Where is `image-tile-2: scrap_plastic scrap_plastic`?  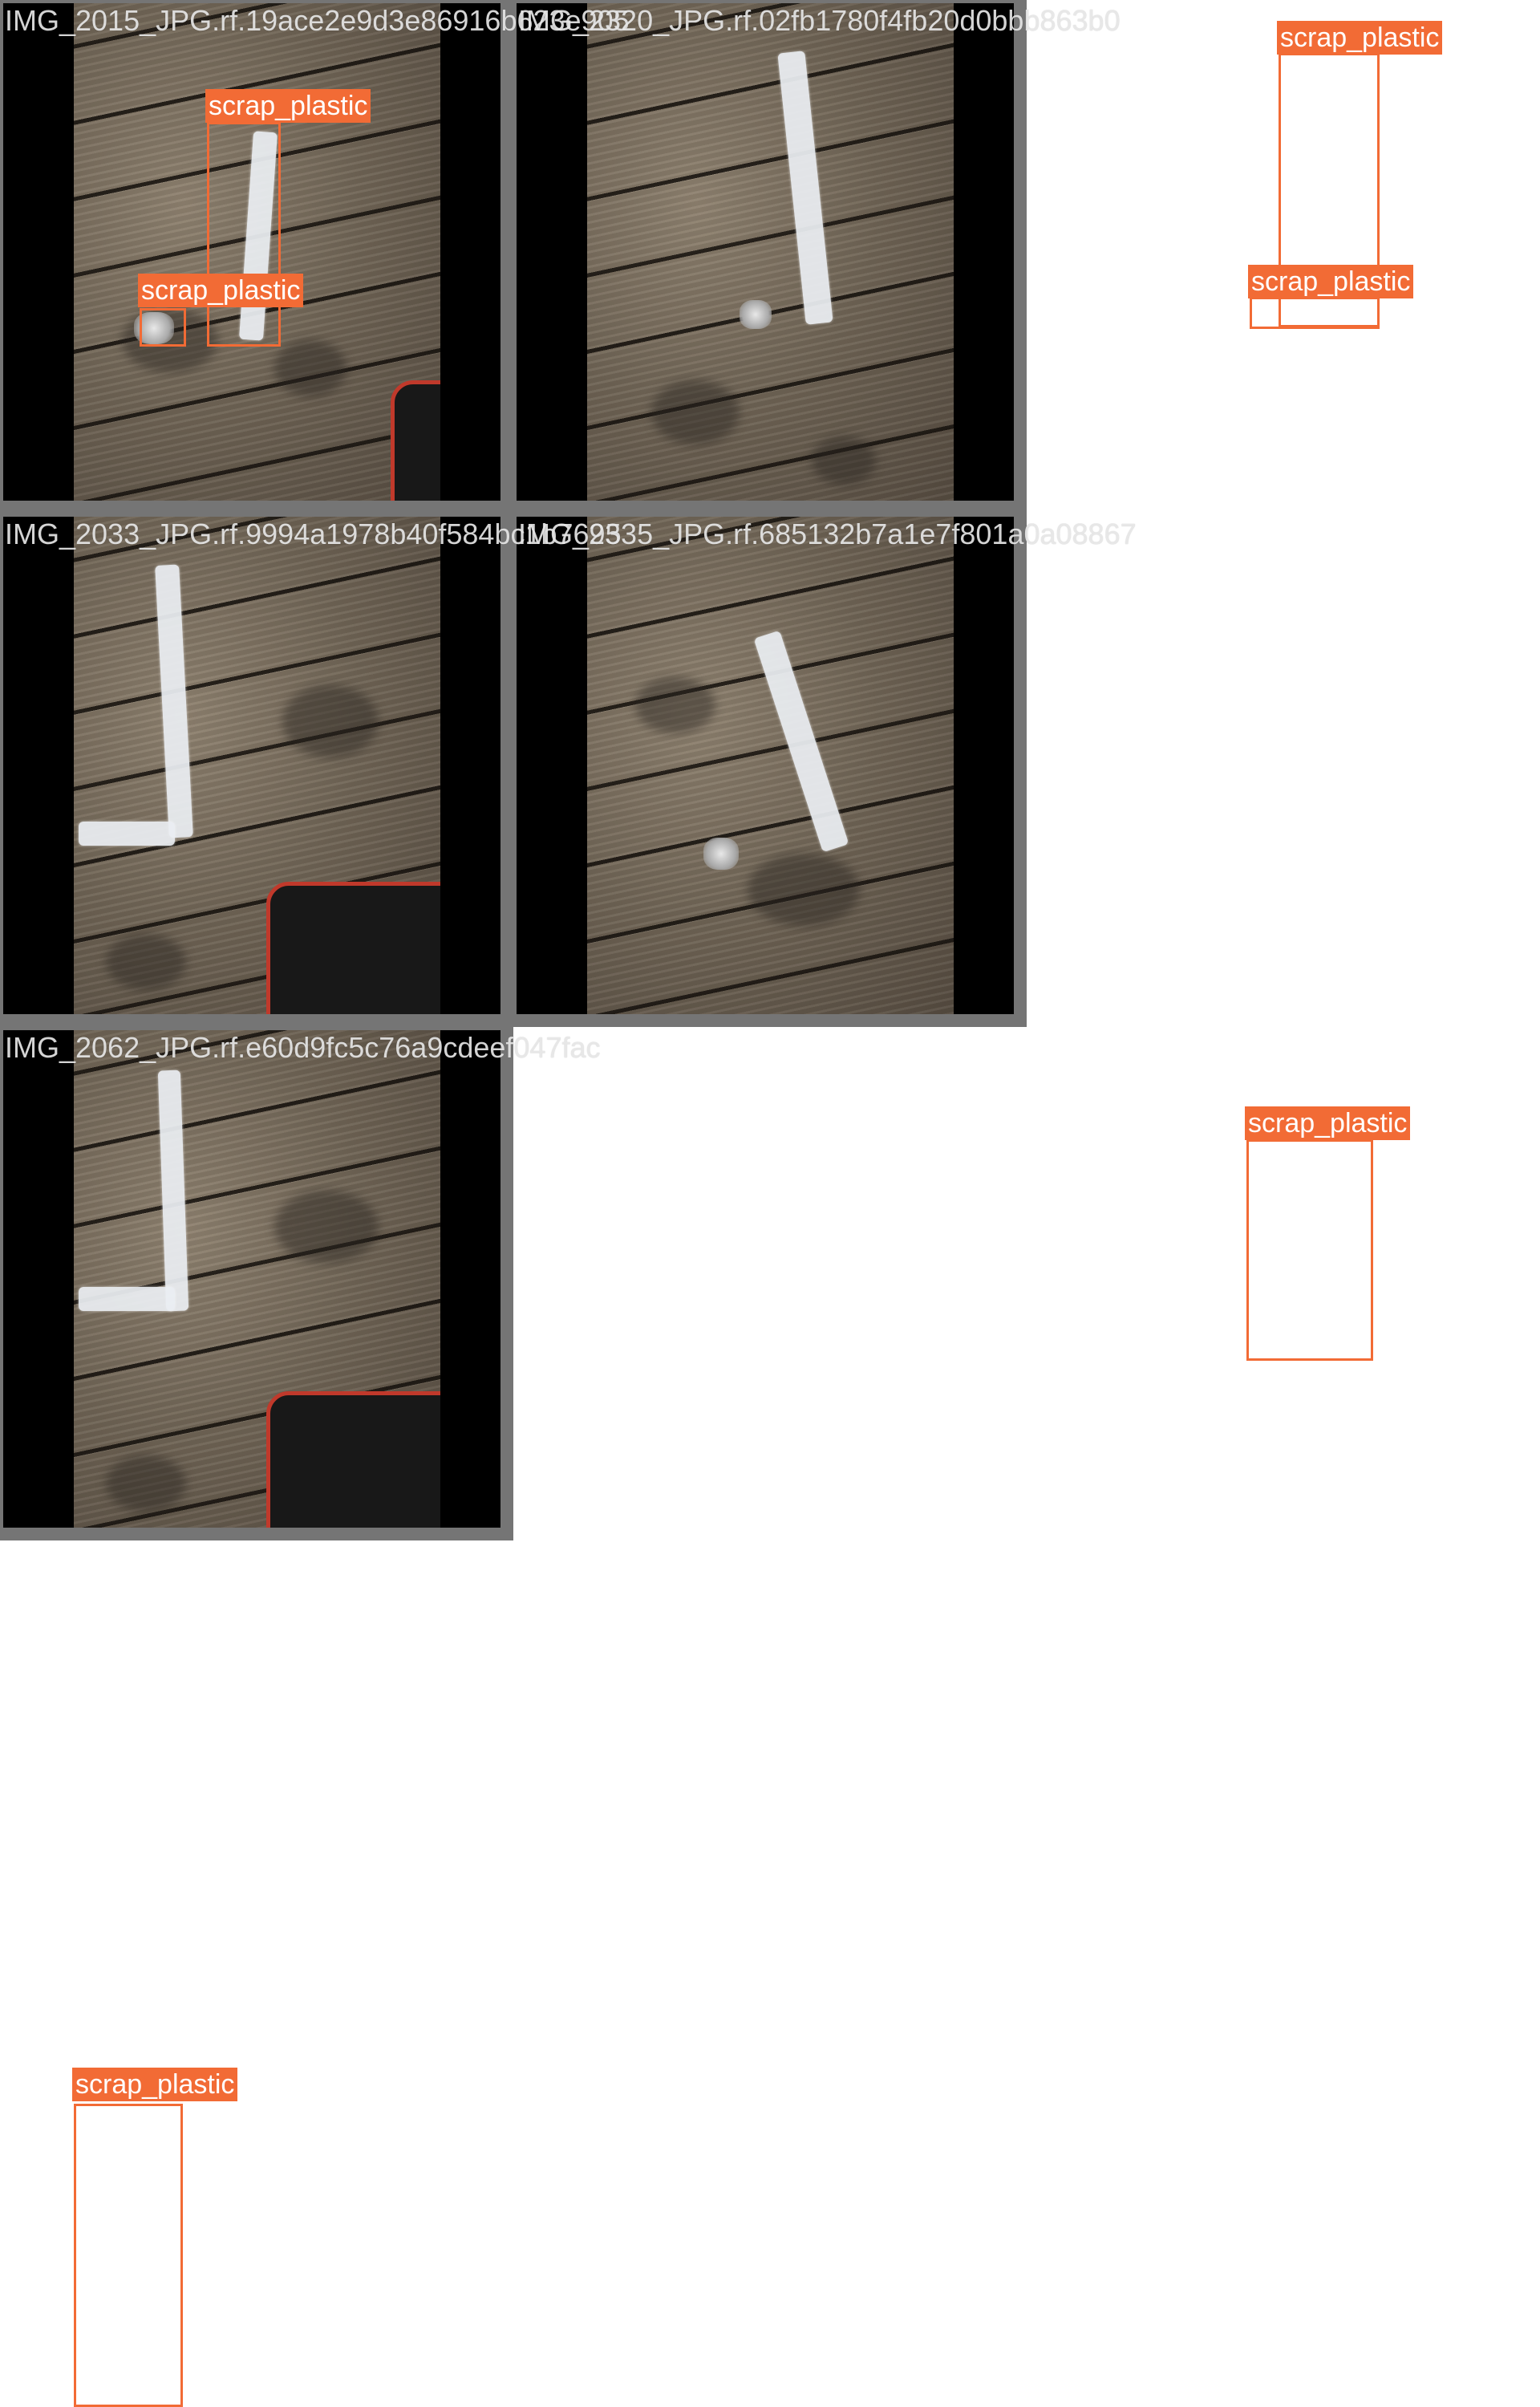
image-tile-2: scrap_plastic scrap_plastic is located at coordinates (978, 256).